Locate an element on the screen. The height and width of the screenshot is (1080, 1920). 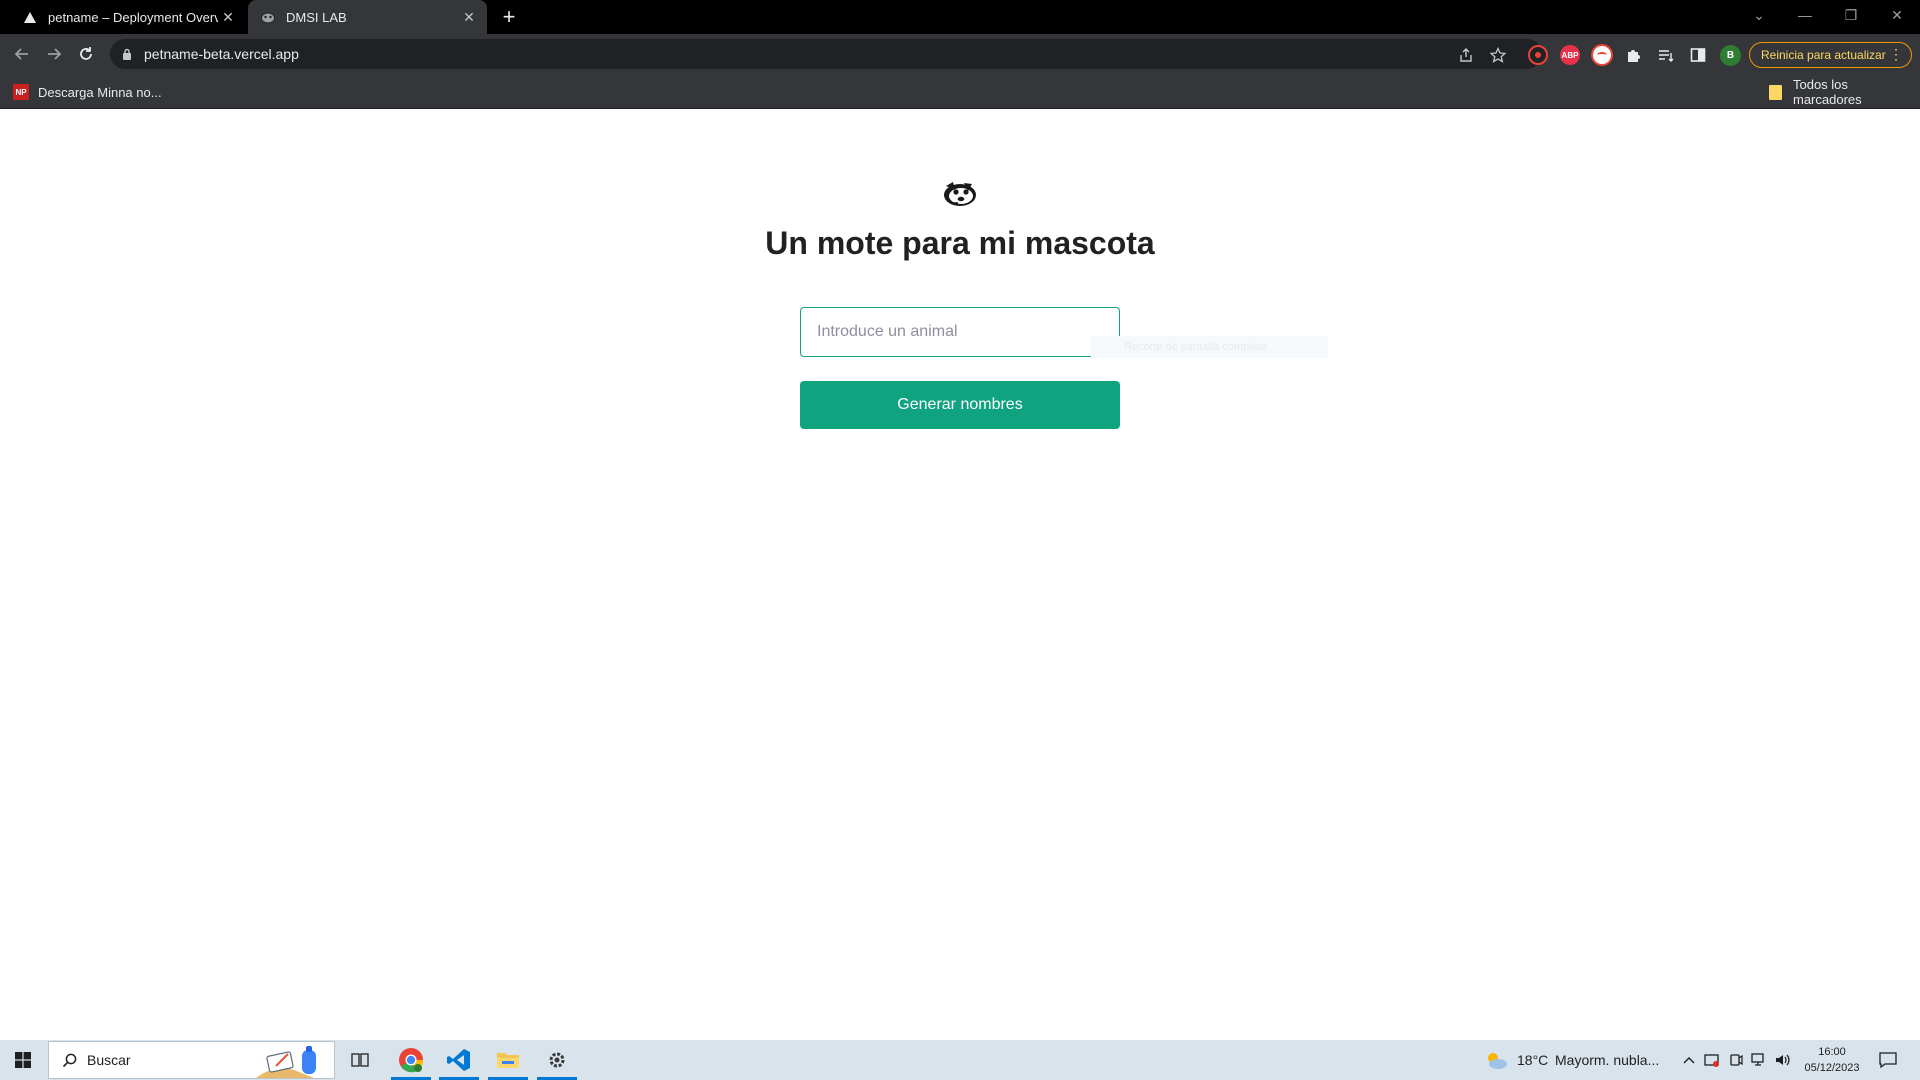
restart-to-update-button: Reinicia para actualizar ⋮ is located at coordinates (1830, 55).